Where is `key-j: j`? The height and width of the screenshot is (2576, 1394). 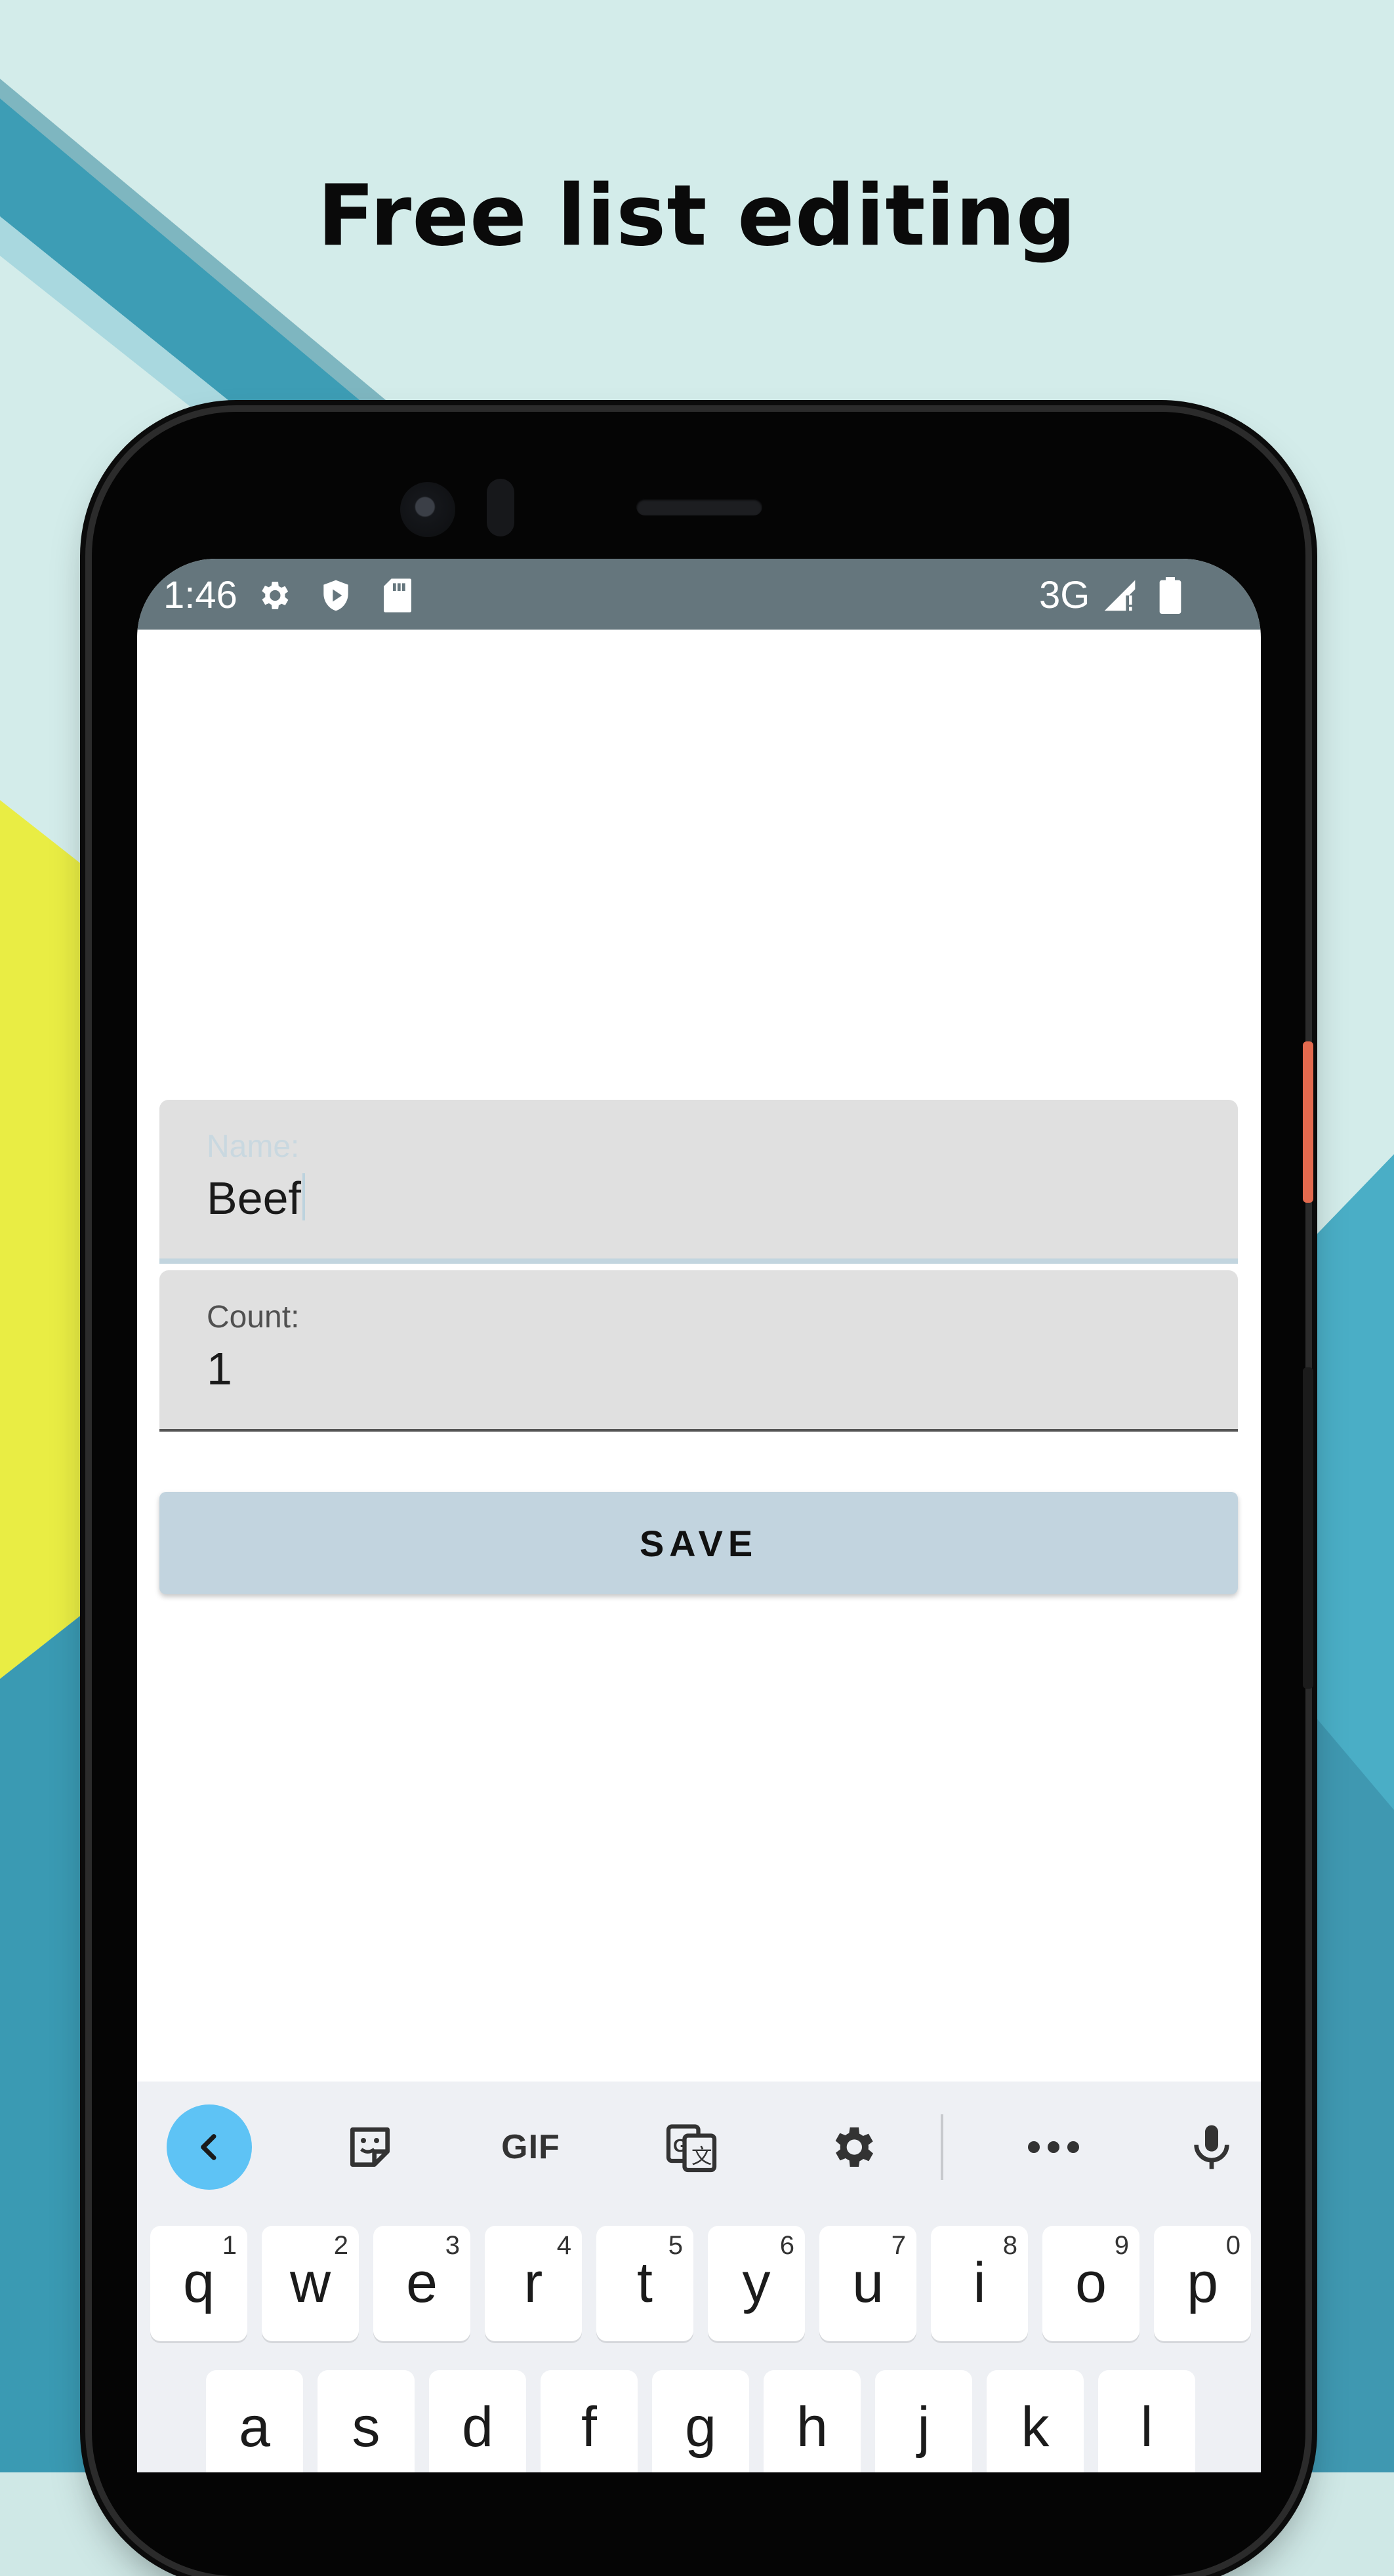 key-j: j is located at coordinates (923, 2421).